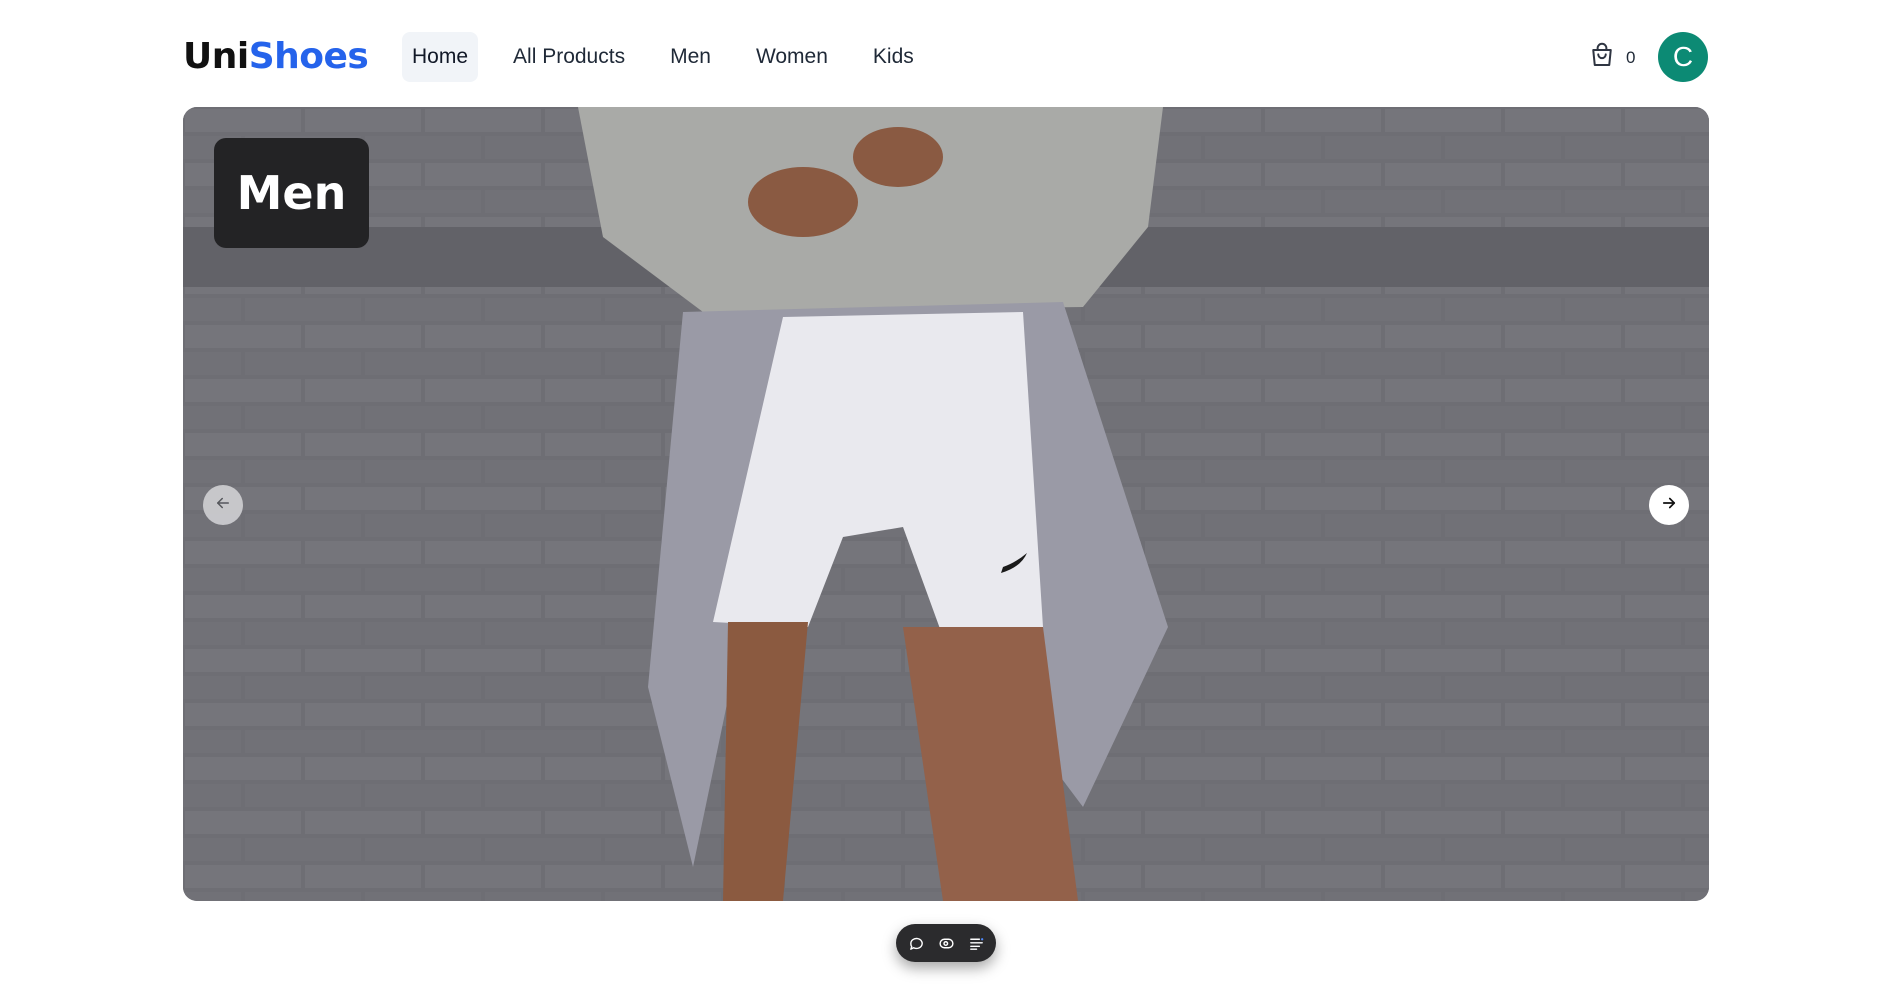 The image size is (1891, 990). I want to click on carousel-next-button, so click(1669, 505).